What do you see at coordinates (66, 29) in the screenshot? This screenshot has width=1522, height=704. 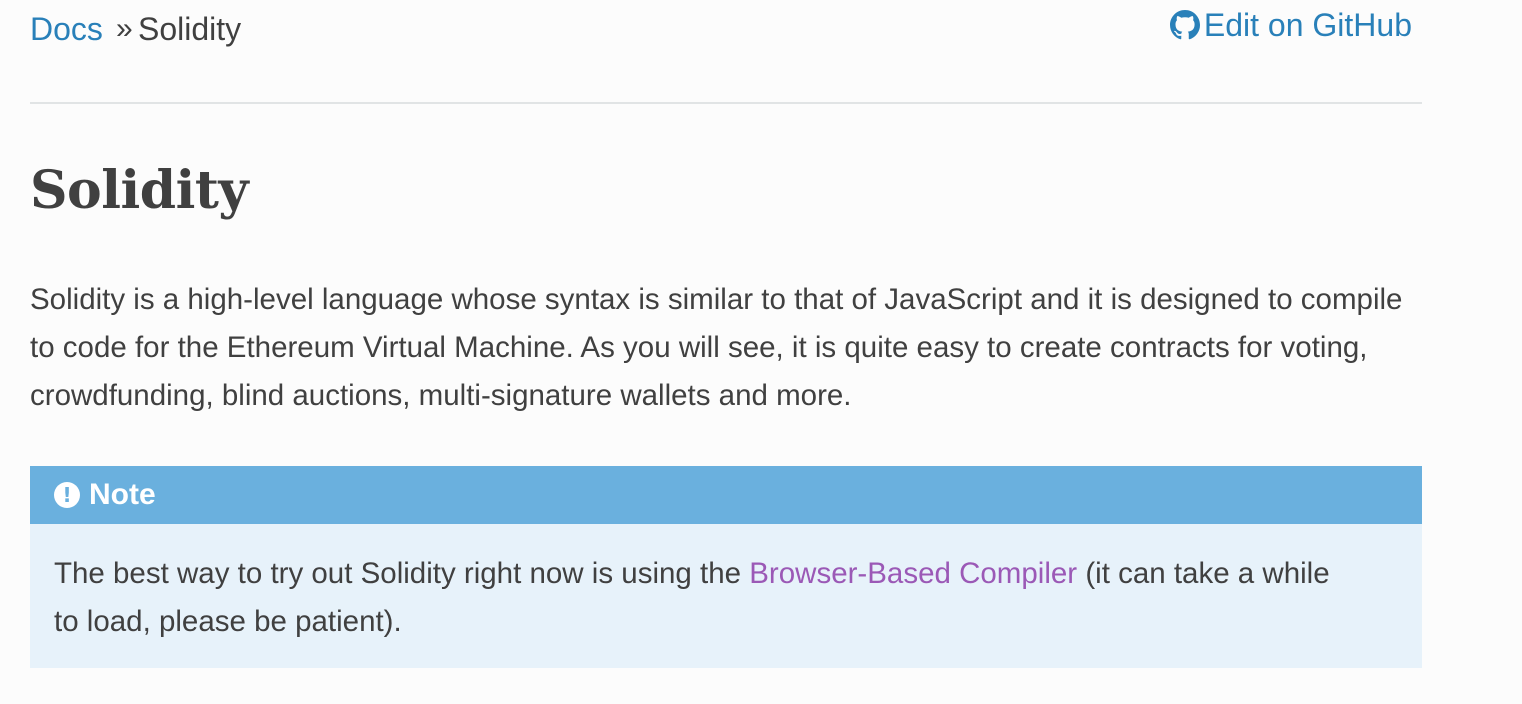 I see `breadcrumb-docs-link: Docs` at bounding box center [66, 29].